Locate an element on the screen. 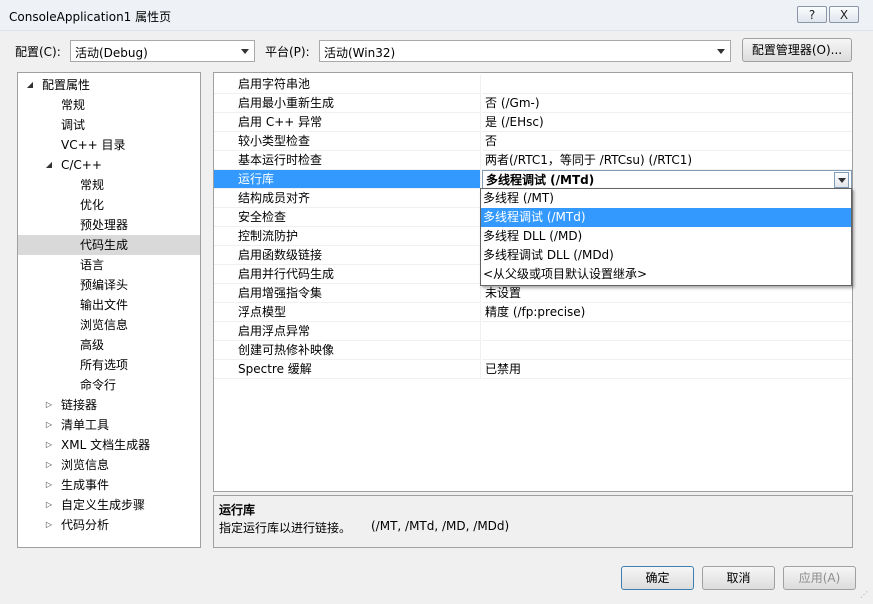 This screenshot has width=873, height=604. property-value: 是 (/EHsc) is located at coordinates (667, 122).